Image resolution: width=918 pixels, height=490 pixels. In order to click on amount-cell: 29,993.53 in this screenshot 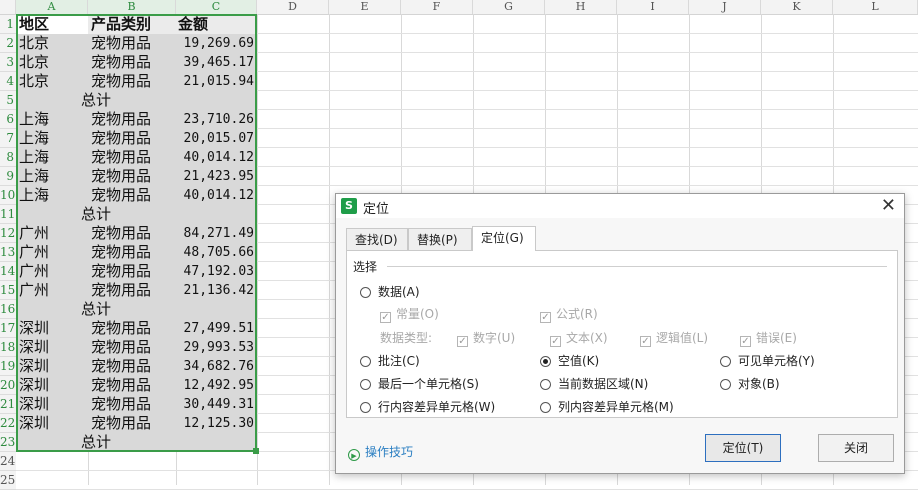, I will do `click(215, 347)`.